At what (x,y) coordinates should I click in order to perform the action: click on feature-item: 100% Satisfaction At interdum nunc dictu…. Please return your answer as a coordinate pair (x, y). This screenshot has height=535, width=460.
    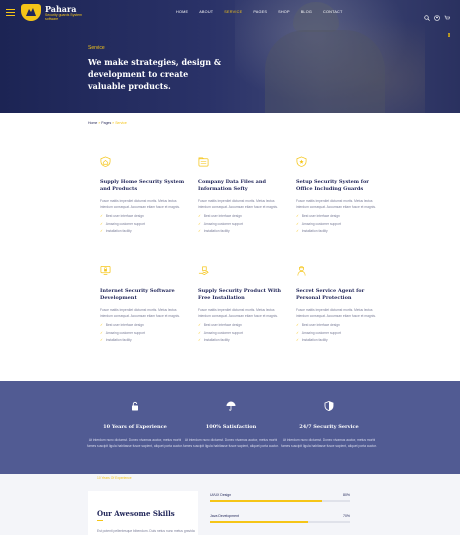
    Looking at the image, I should click on (231, 425).